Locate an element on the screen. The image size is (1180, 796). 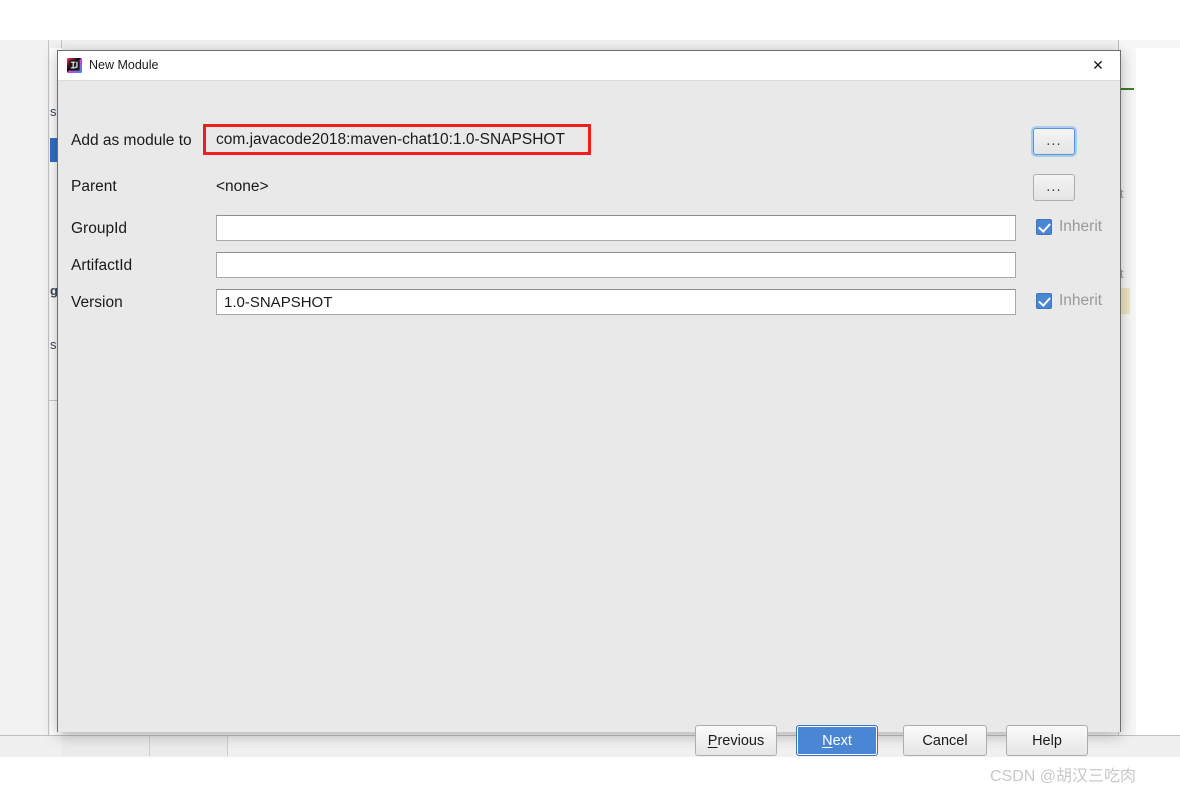
close-icon: ✕ is located at coordinates (1098, 65).